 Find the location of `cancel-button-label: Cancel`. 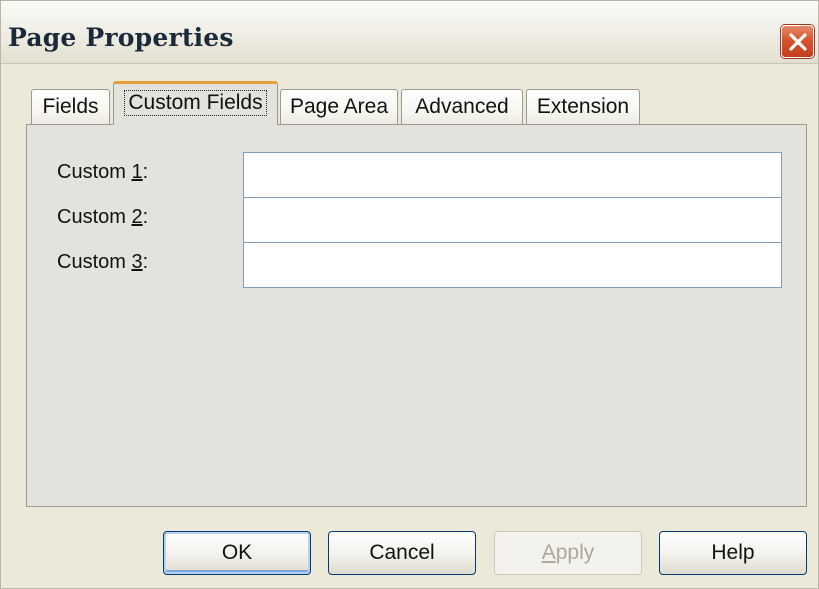

cancel-button-label: Cancel is located at coordinates (402, 552).